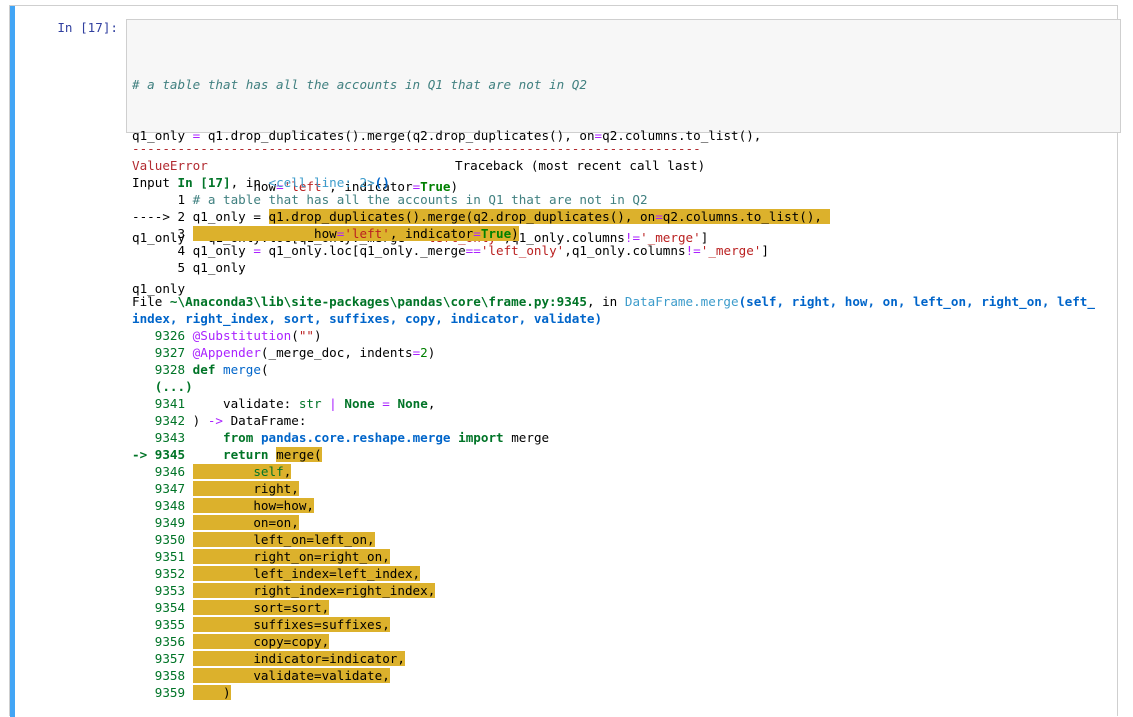  Describe the element at coordinates (253, 539) in the screenshot. I see `frame-line-9350: 9350 left_on=left_on,` at that location.